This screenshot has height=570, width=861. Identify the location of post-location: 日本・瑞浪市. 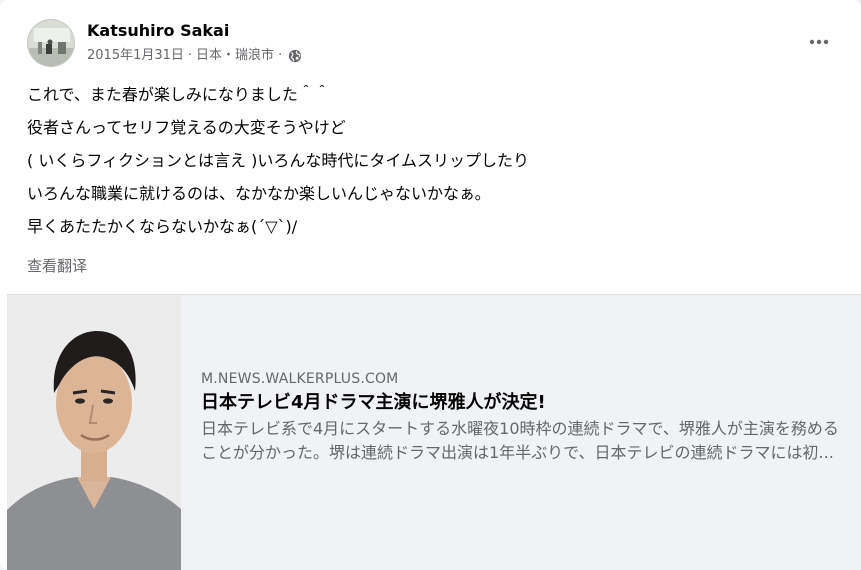
(235, 56).